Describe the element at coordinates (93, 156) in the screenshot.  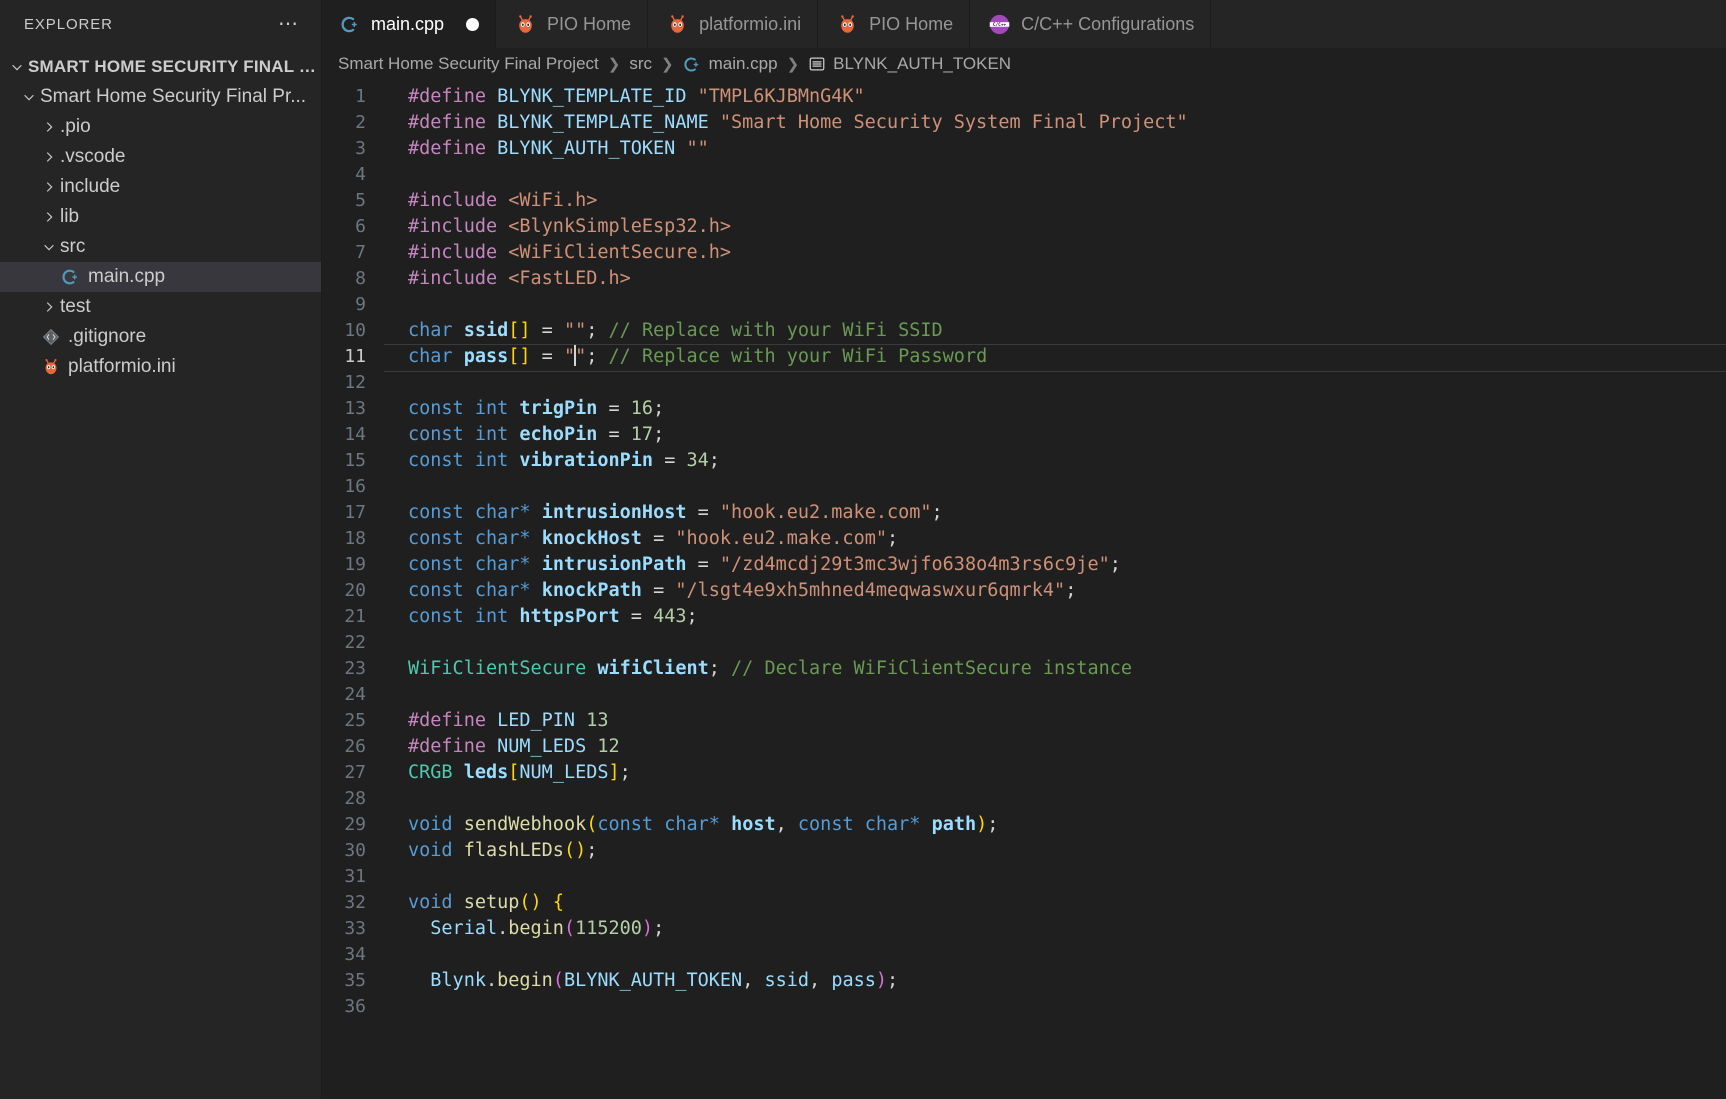
I see `tree-item-label: .vscode` at that location.